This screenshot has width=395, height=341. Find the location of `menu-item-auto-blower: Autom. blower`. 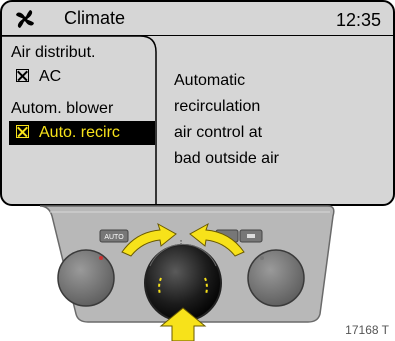

menu-item-auto-blower: Autom. blower is located at coordinates (62, 109).